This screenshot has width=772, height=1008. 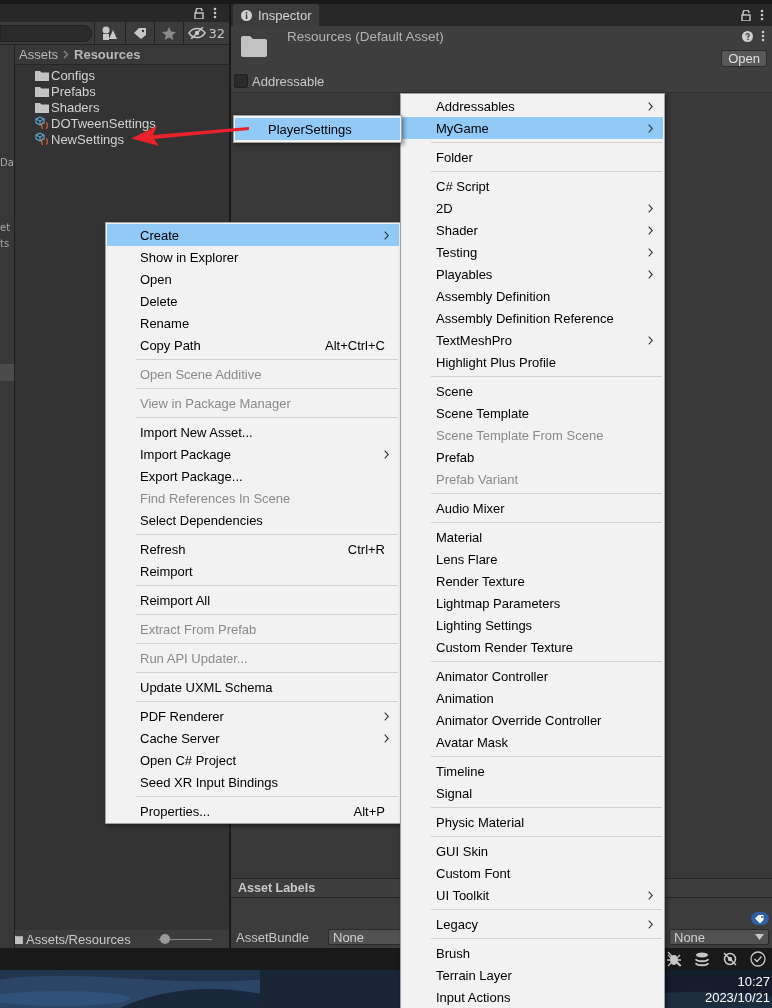 I want to click on variant-dropdown: None, so click(x=719, y=937).